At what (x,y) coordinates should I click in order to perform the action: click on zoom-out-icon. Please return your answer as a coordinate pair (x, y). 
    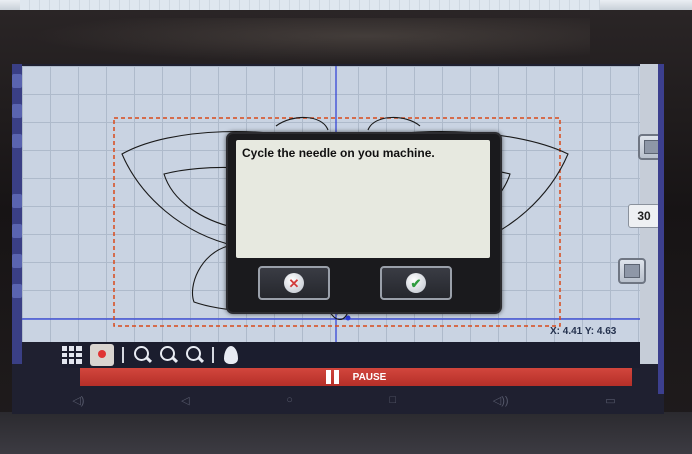
    Looking at the image, I should click on (143, 355).